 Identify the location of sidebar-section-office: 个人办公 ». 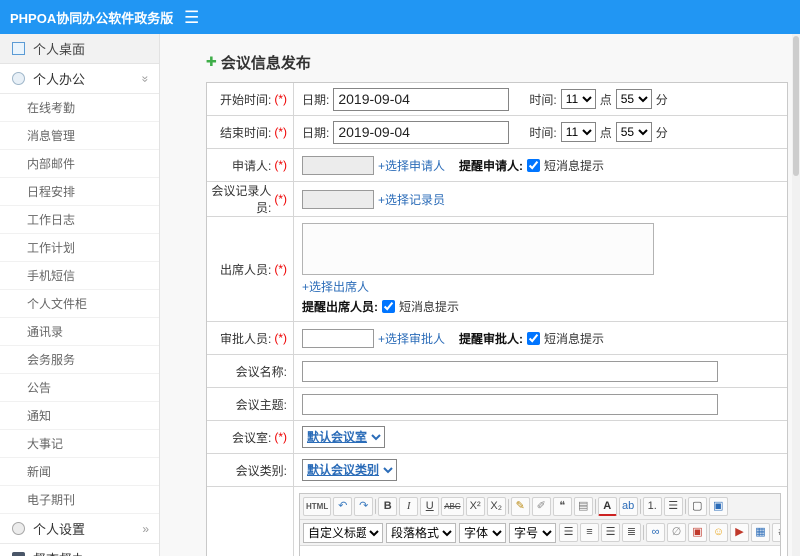
(79, 79).